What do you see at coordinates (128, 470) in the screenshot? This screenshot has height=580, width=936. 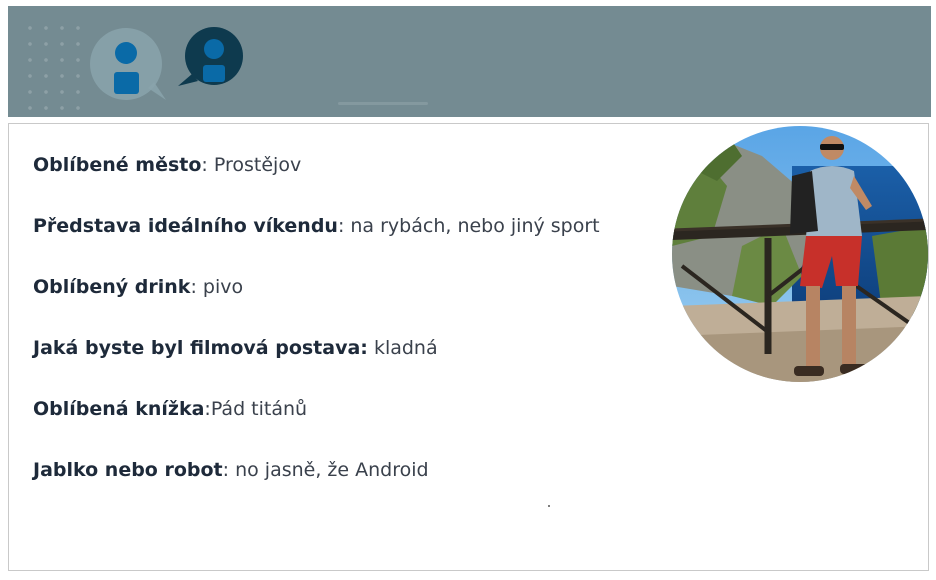 I see `fact-label: Jablko nebo robot` at bounding box center [128, 470].